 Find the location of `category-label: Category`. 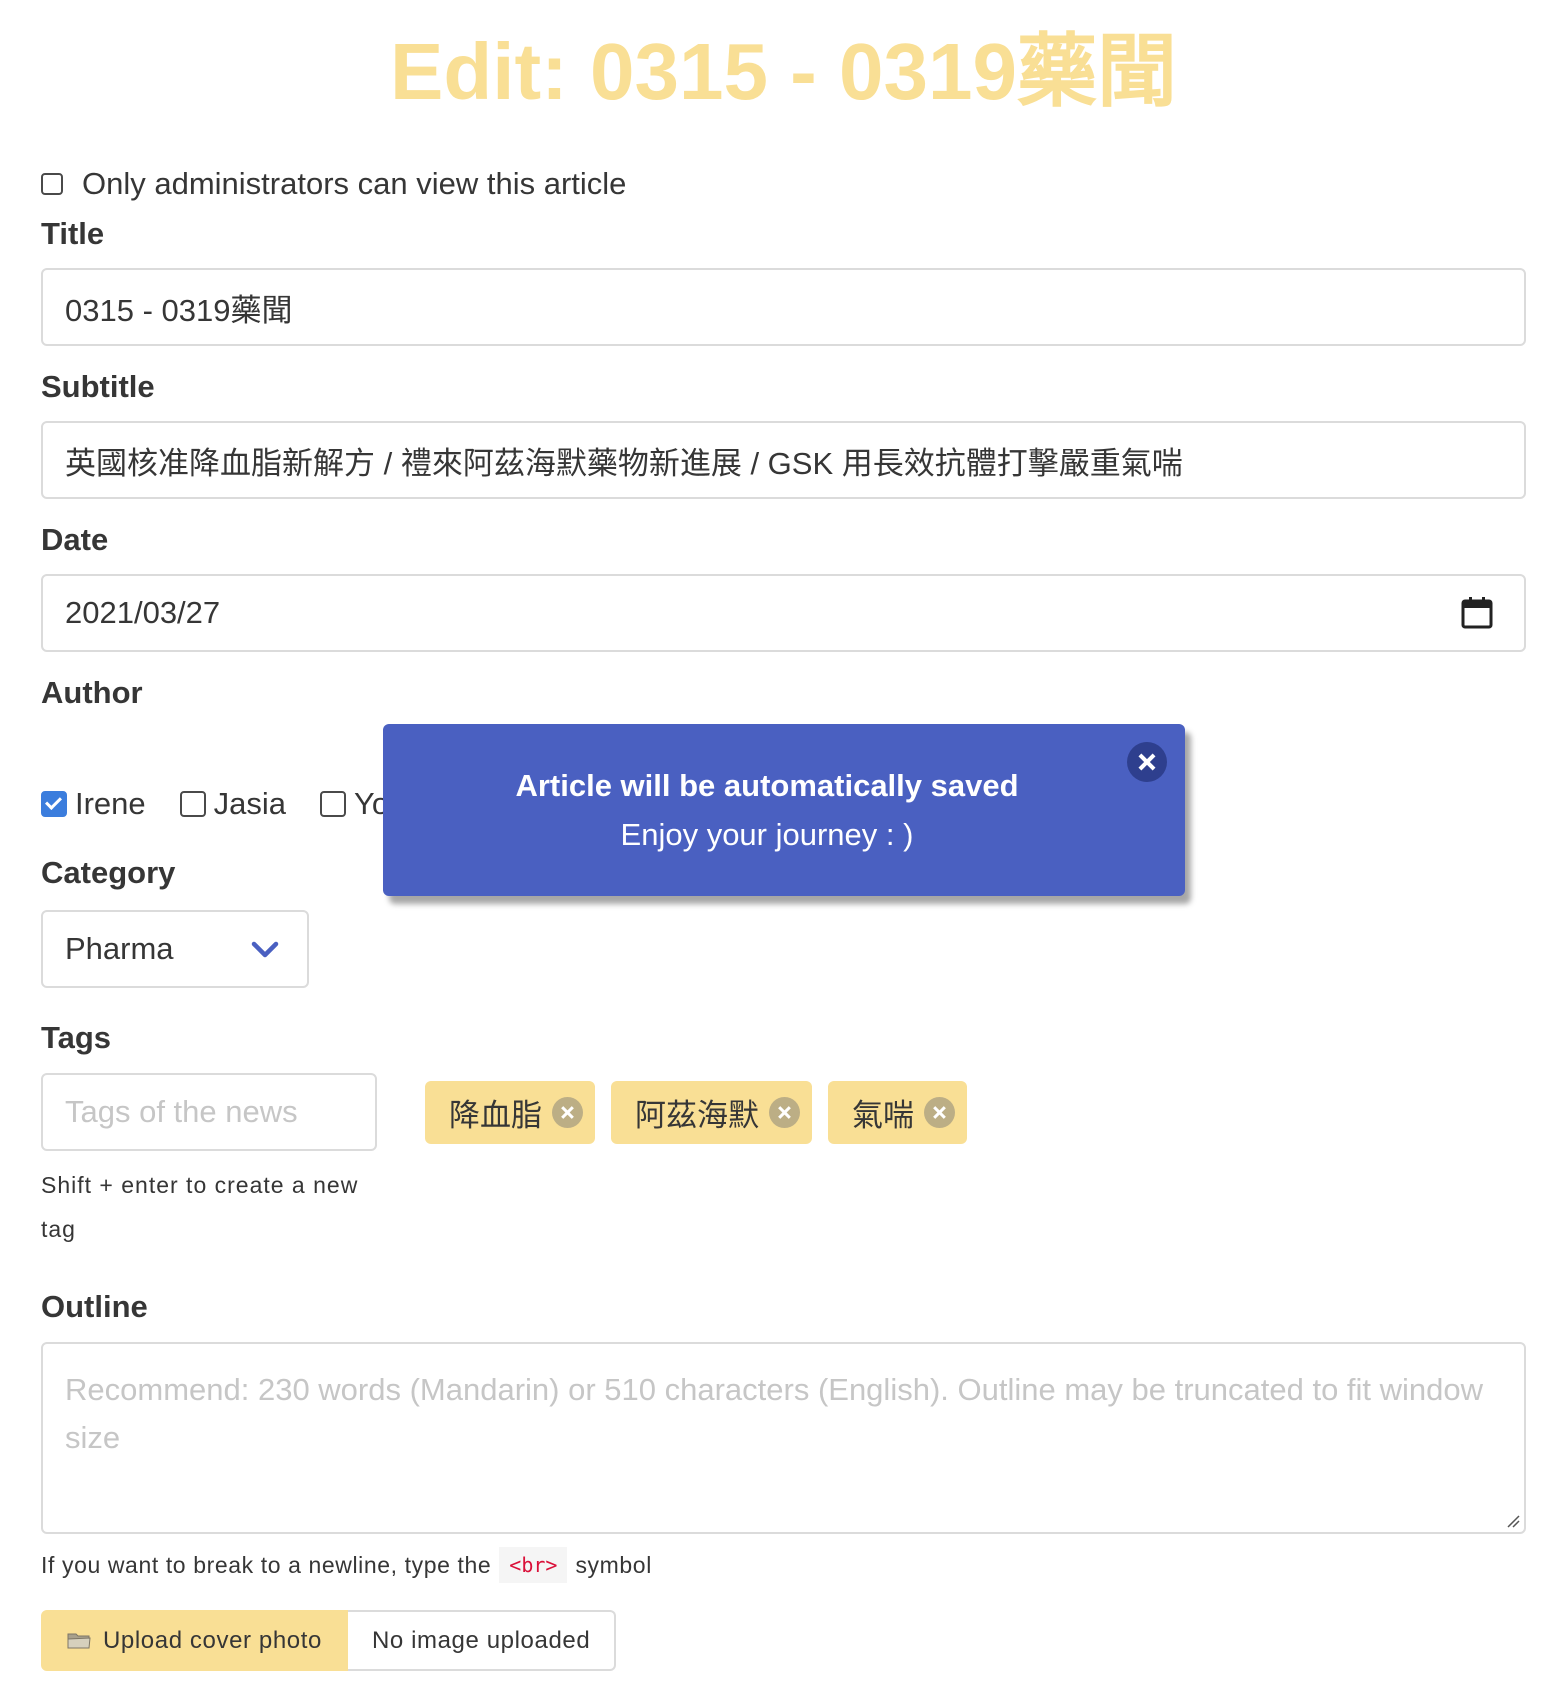

category-label: Category is located at coordinates (108, 872).